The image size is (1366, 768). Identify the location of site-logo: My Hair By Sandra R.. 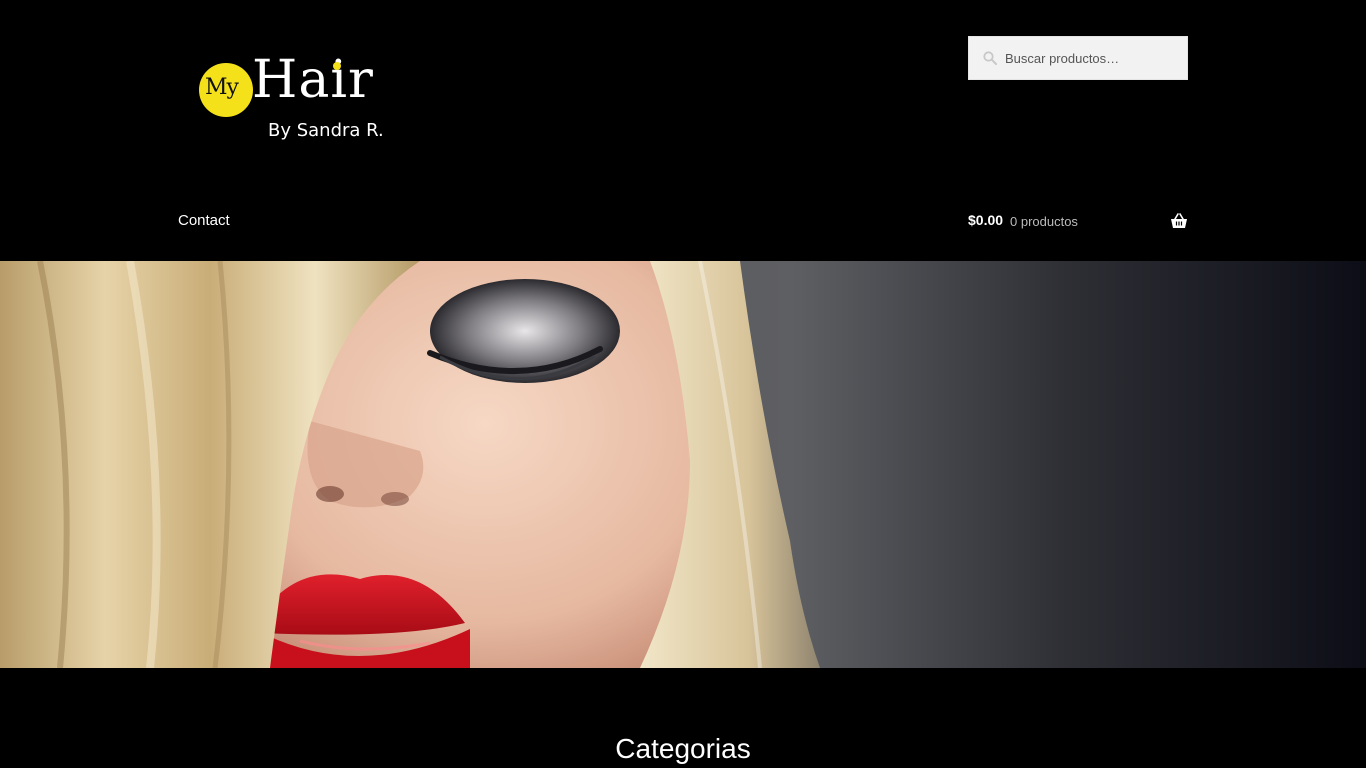
(291, 102).